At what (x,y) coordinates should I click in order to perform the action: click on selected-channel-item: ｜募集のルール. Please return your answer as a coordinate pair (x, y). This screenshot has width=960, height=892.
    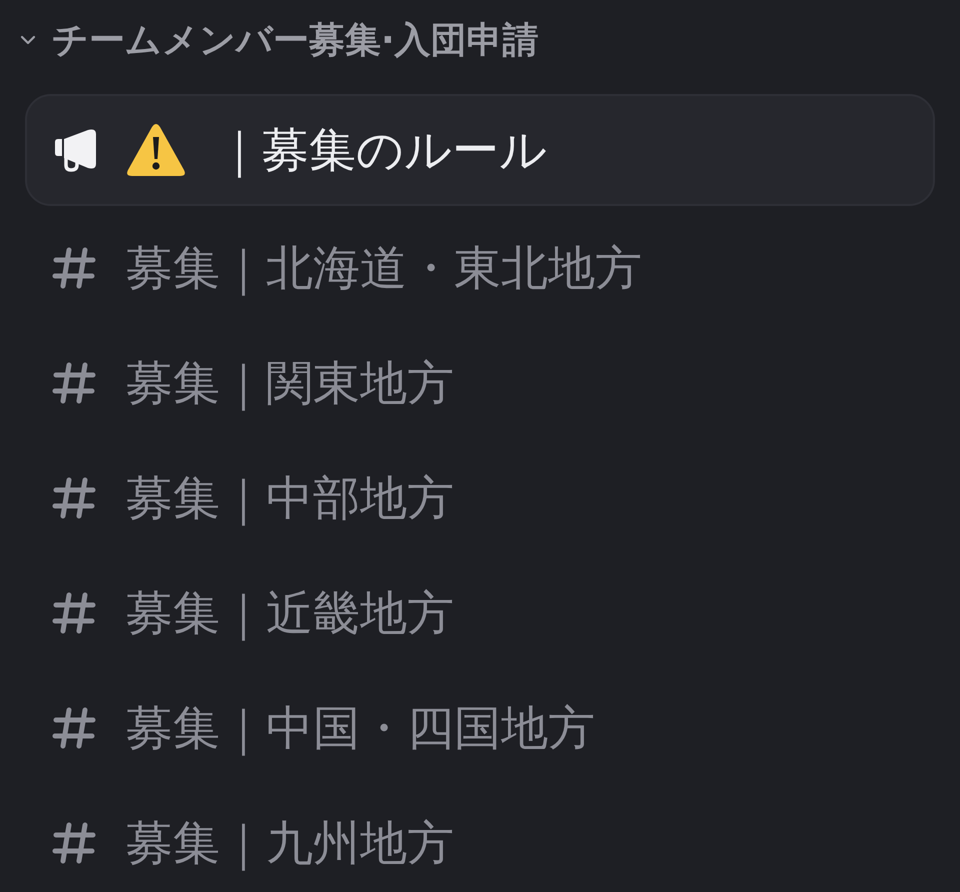
    Looking at the image, I should click on (480, 150).